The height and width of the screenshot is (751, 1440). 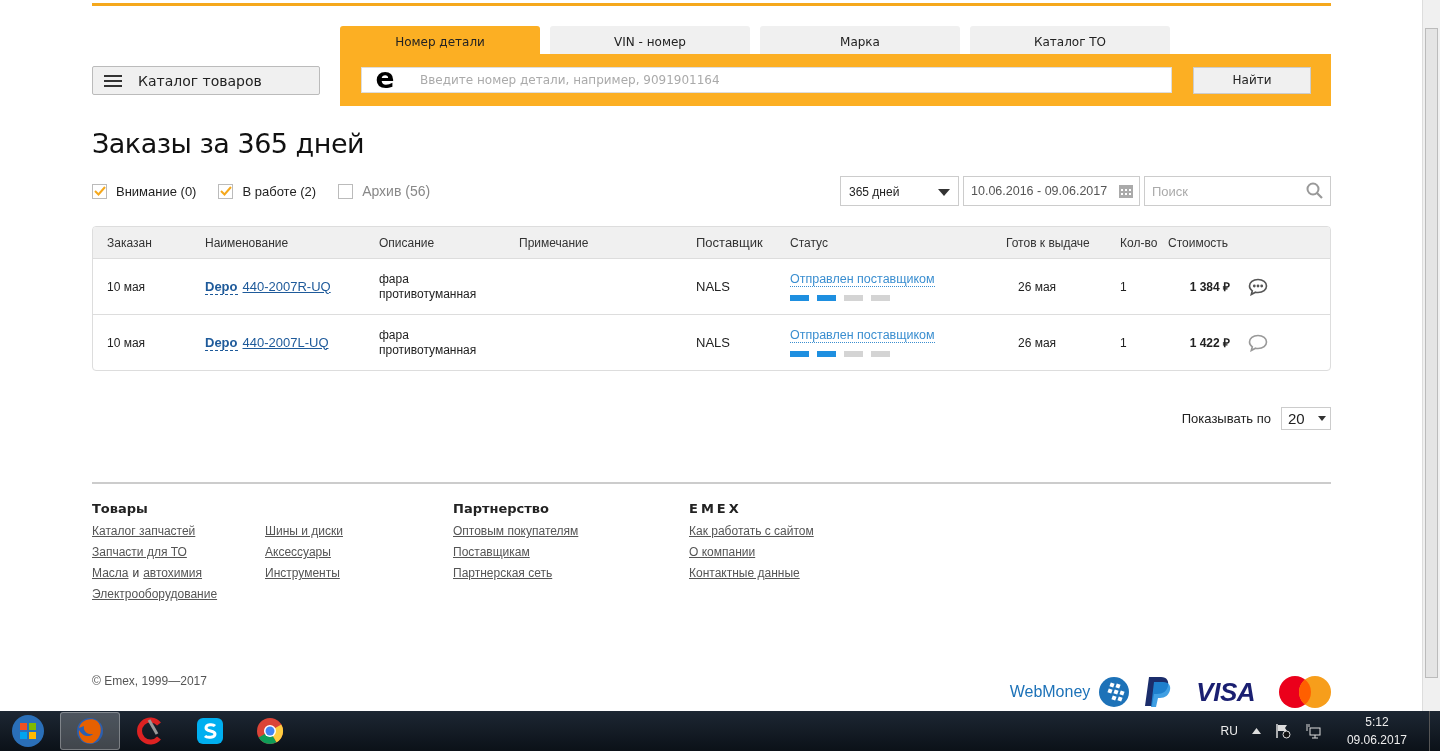 What do you see at coordinates (136, 573) in the screenshot?
I see `footer-text: и` at bounding box center [136, 573].